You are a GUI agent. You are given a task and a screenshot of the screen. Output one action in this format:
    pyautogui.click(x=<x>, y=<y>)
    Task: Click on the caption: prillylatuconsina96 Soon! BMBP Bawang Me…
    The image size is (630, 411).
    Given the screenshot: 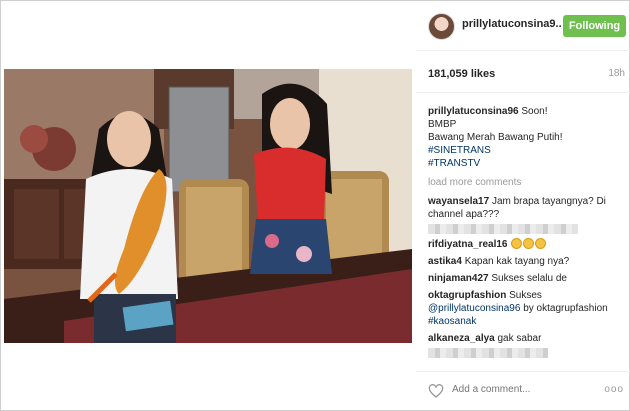 What is the action you would take?
    pyautogui.click(x=527, y=137)
    